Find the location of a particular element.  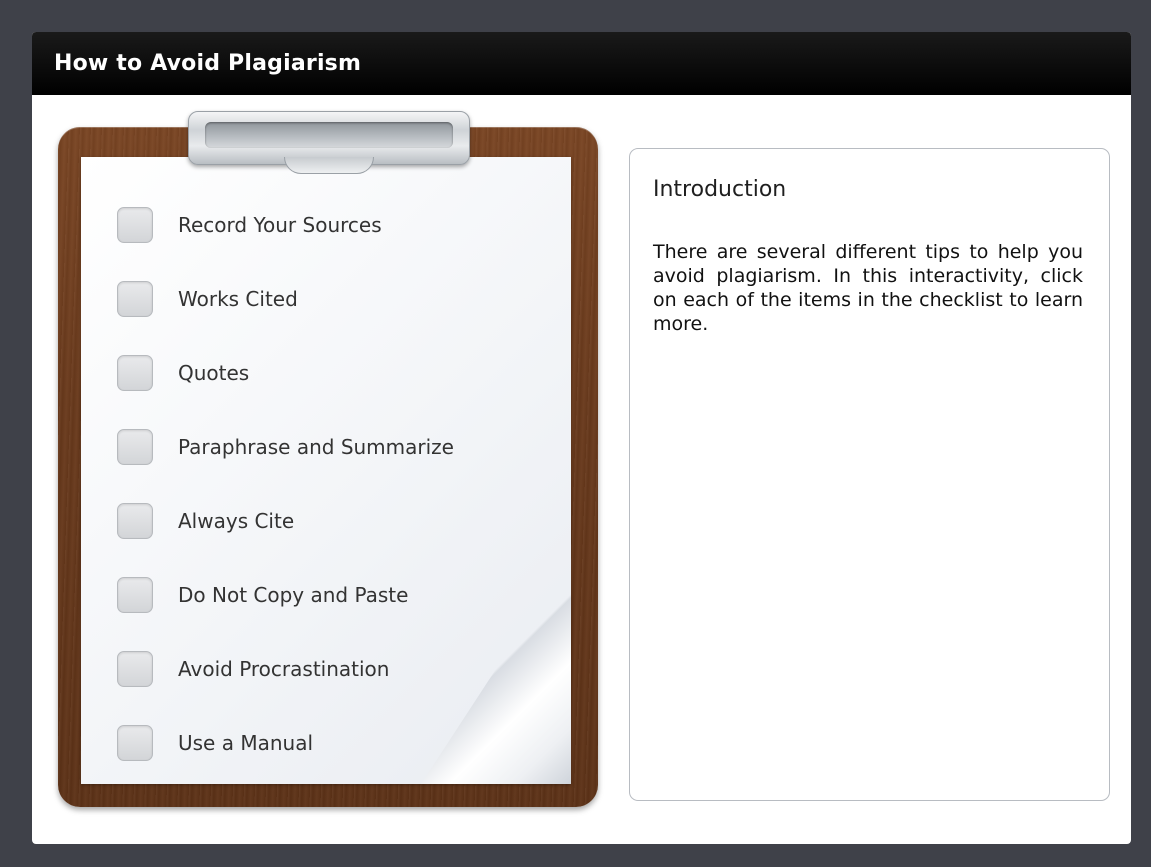

checklist-item-label: Avoid Procrastination is located at coordinates (284, 669).